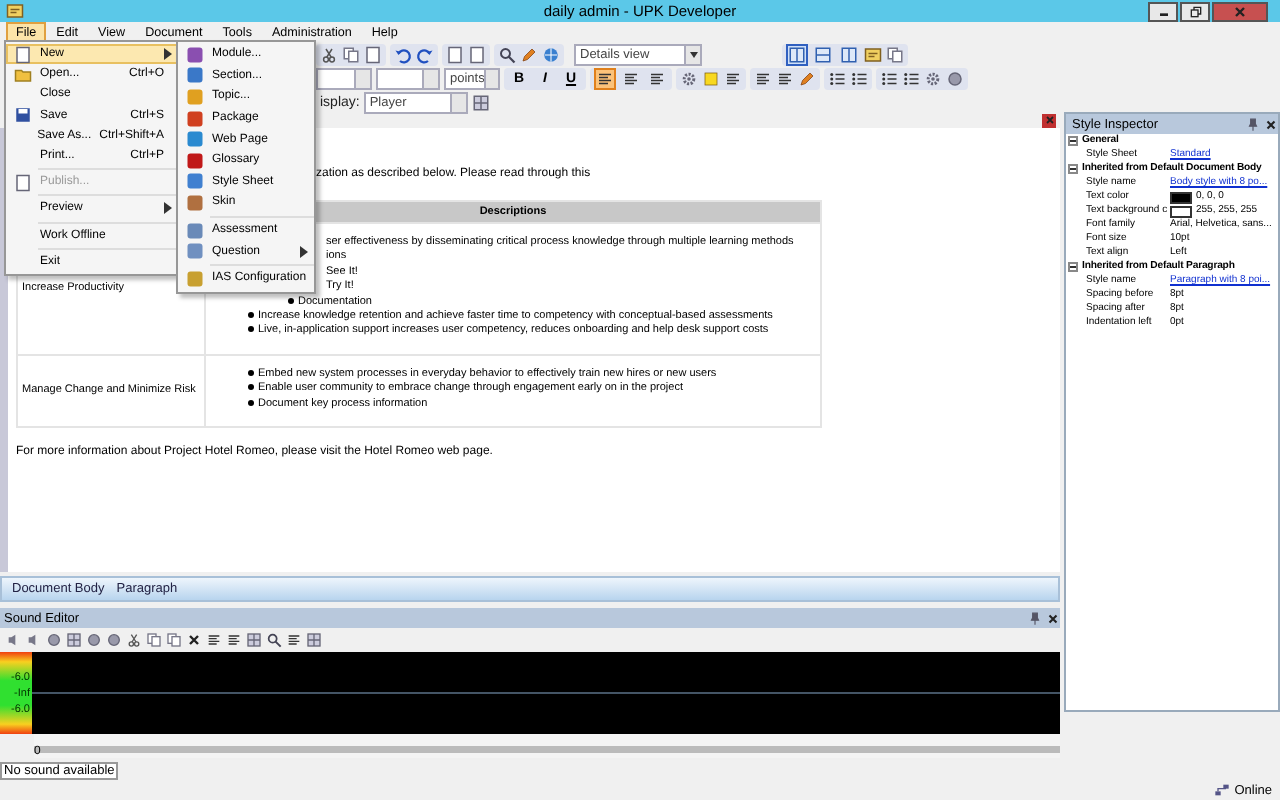 The image size is (1280, 800). I want to click on globe-icon, so click(551, 55).